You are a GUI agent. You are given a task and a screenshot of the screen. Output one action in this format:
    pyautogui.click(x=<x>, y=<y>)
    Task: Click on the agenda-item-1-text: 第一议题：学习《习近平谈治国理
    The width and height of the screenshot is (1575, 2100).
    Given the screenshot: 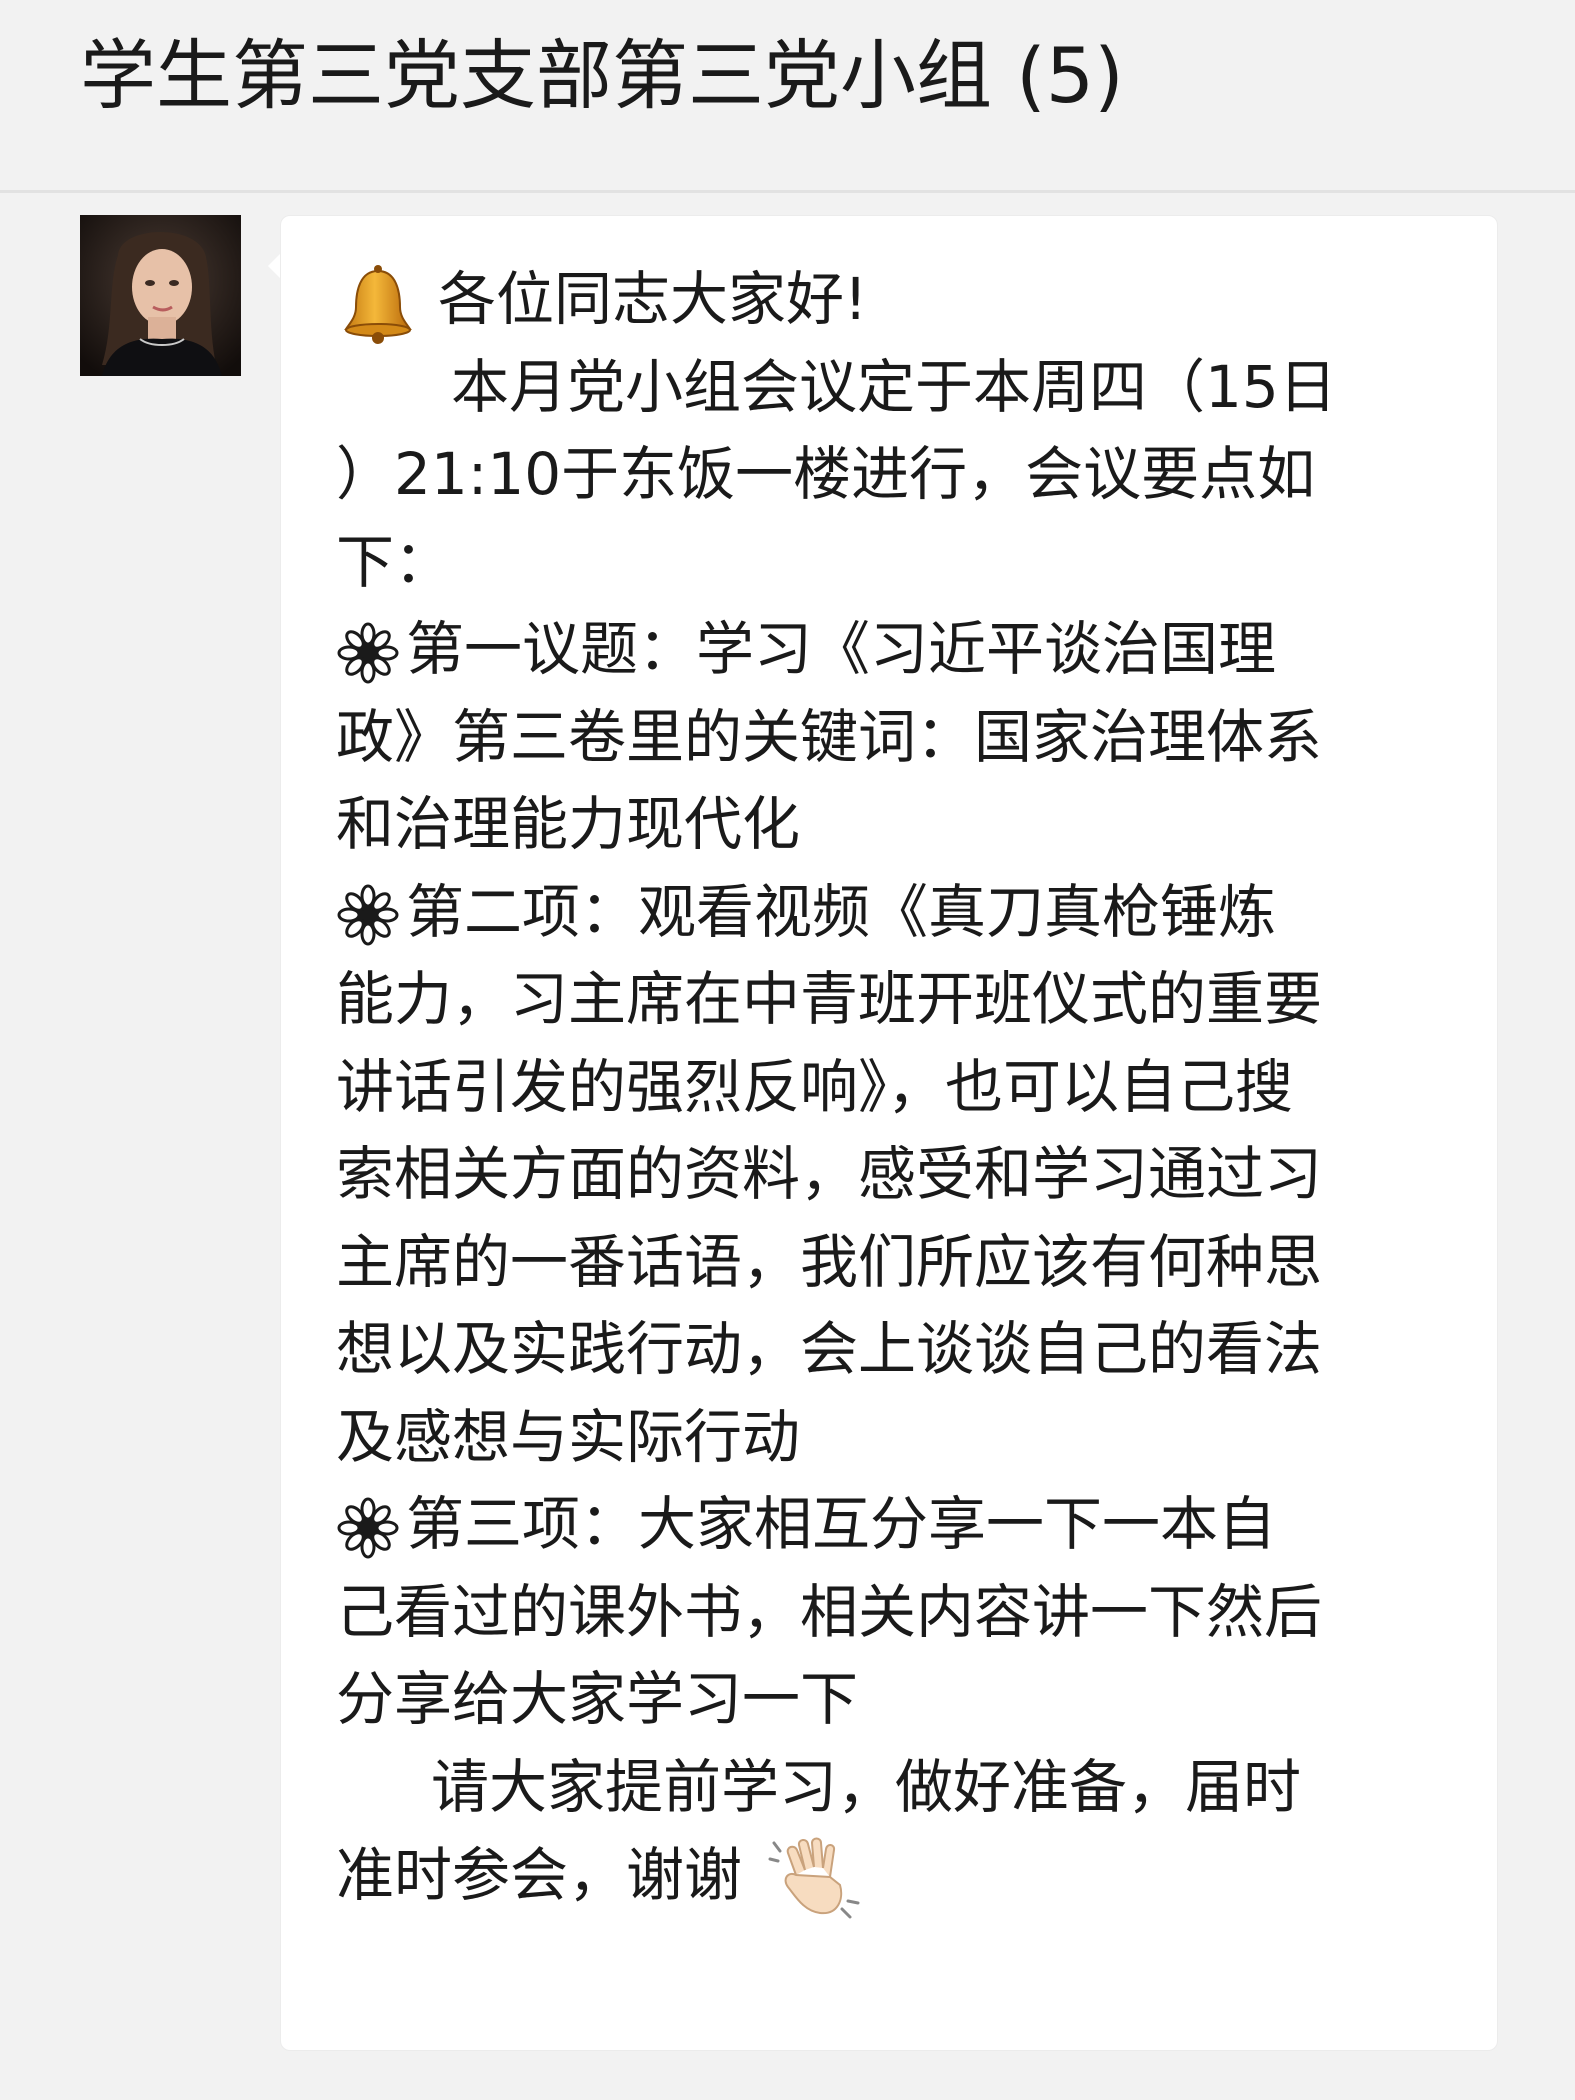 What is the action you would take?
    pyautogui.click(x=841, y=649)
    